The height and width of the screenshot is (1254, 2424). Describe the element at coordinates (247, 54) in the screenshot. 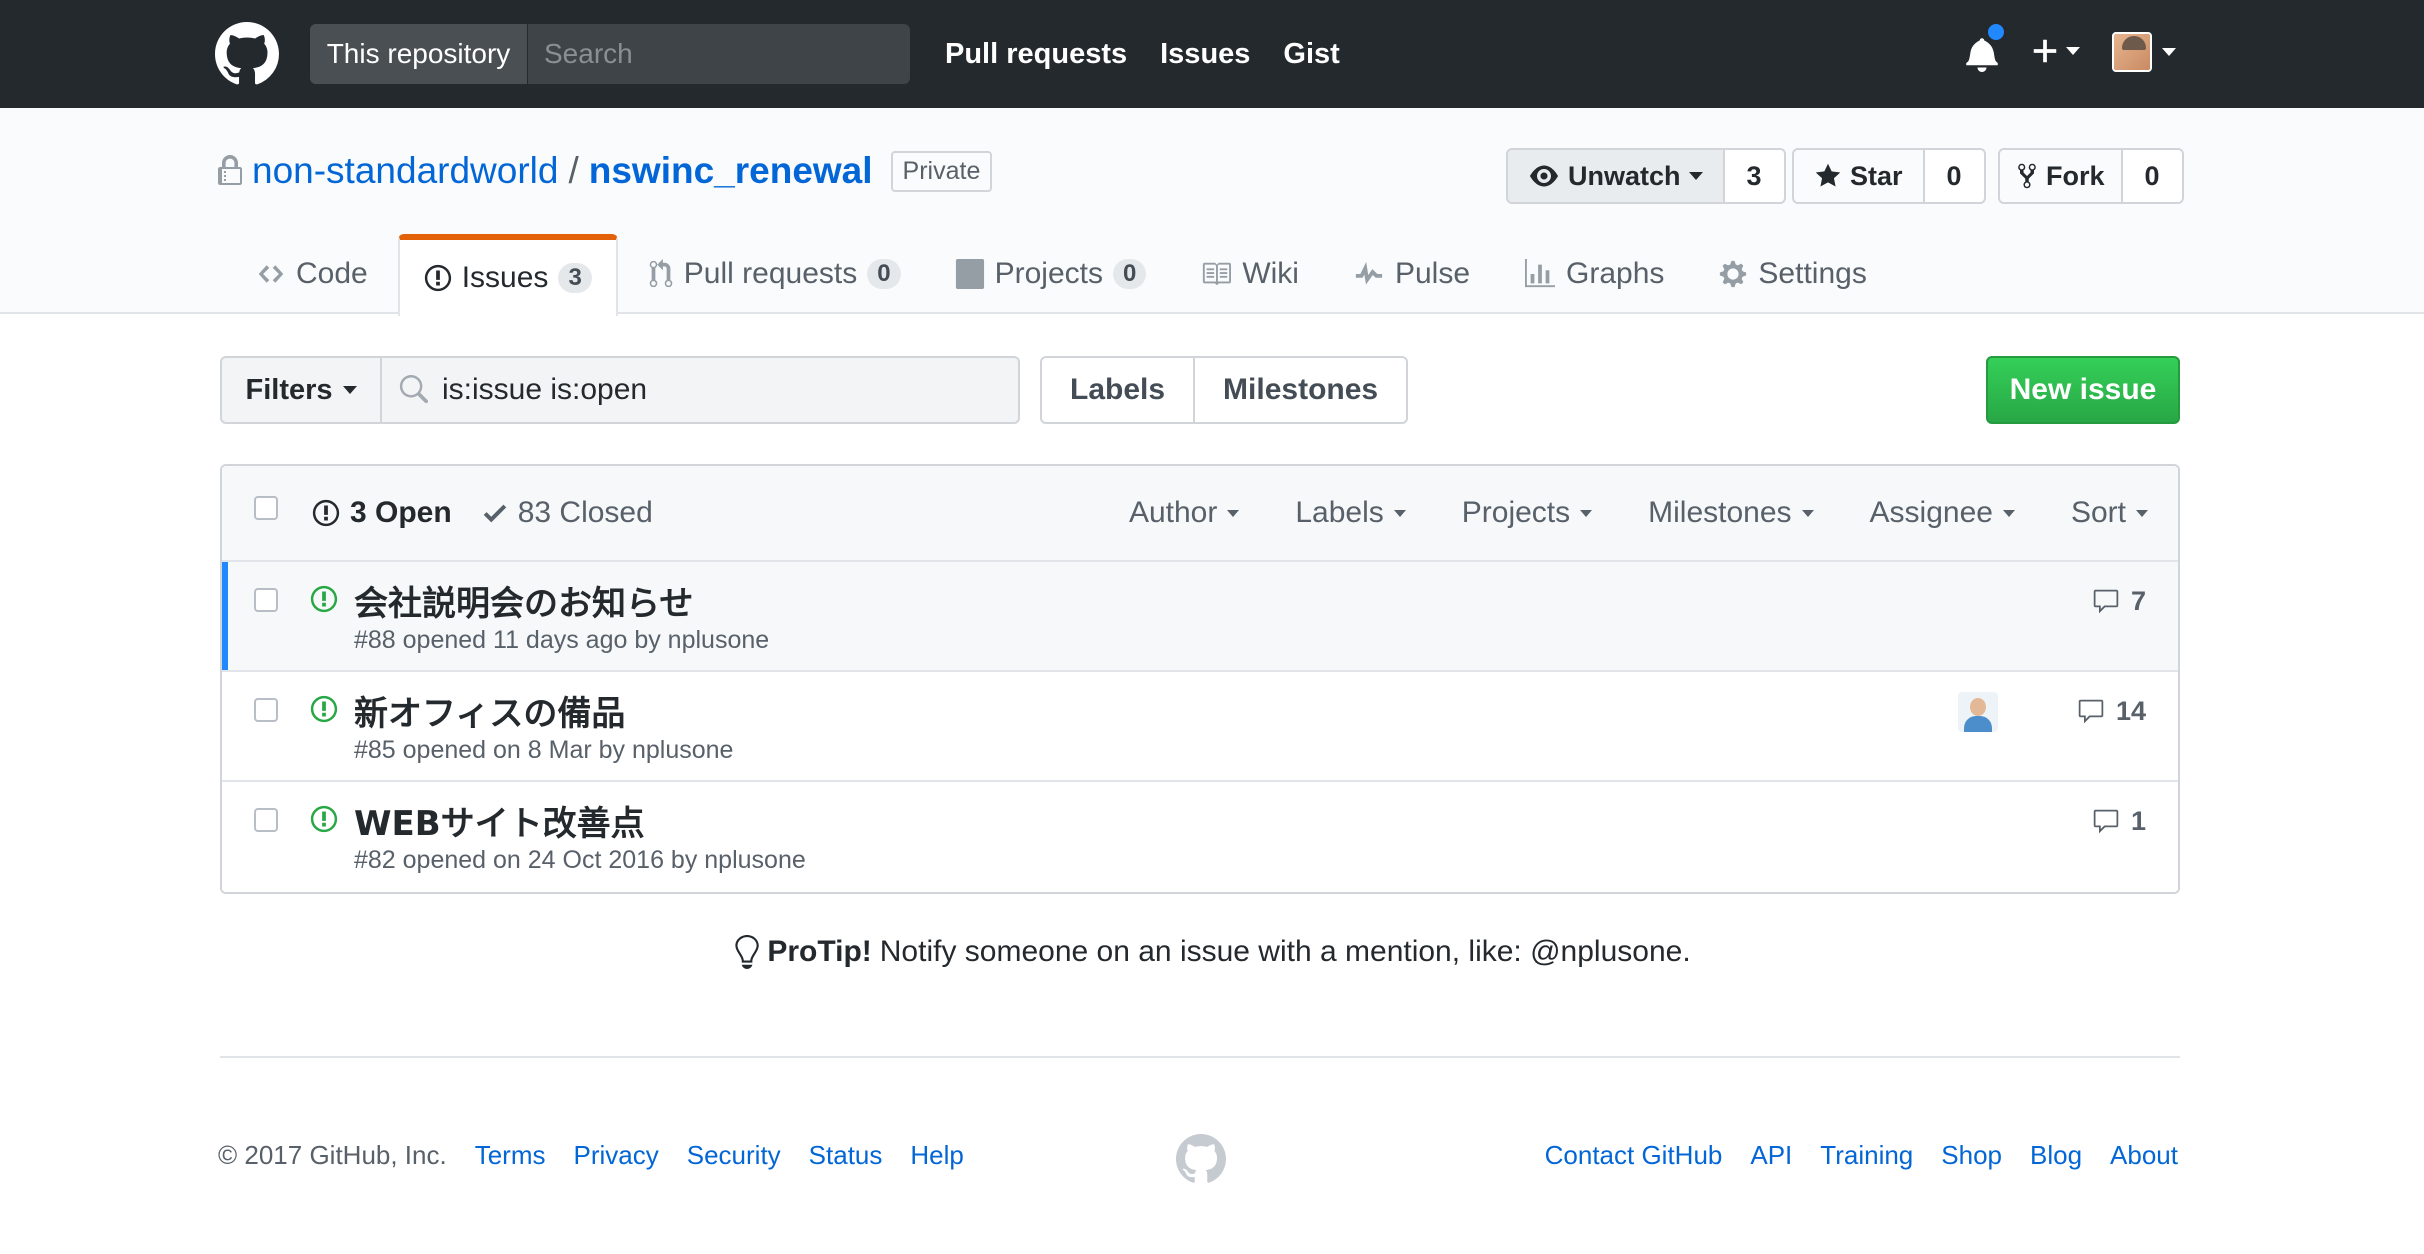

I see `github-logo-icon` at that location.